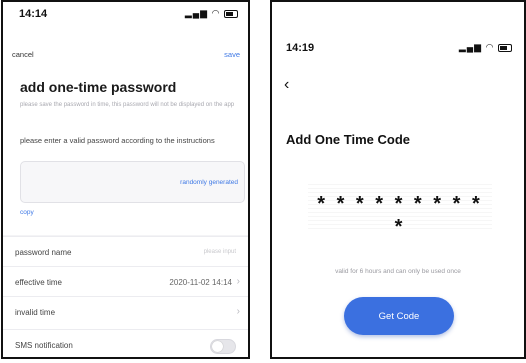  Describe the element at coordinates (125, 312) in the screenshot. I see `invalid-time-row: invalid time ›` at that location.